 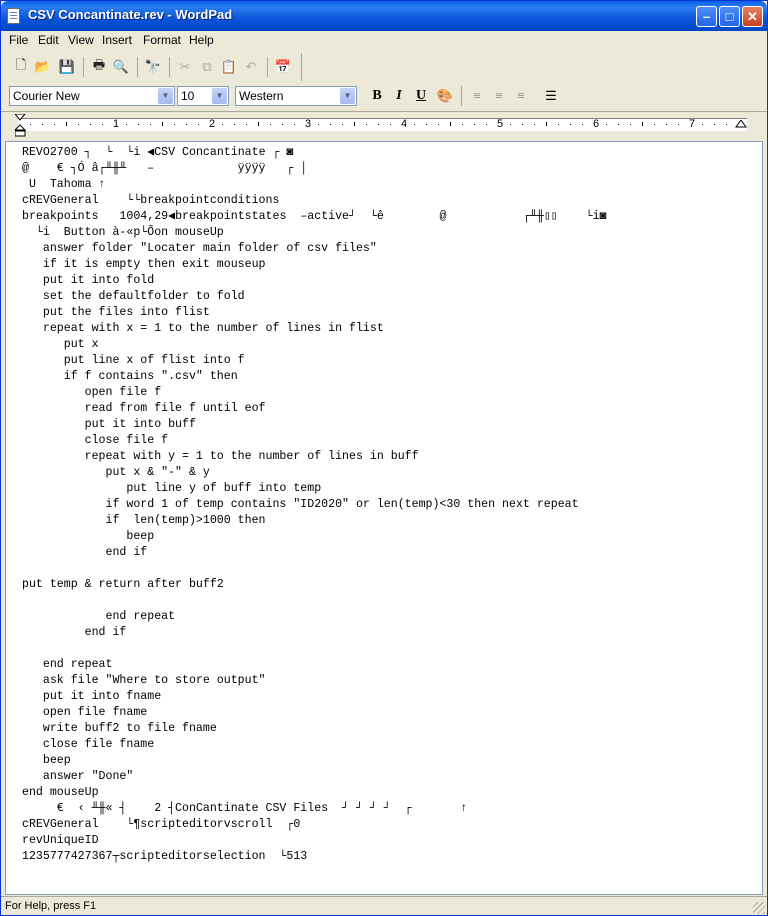 I want to click on document-line: put it into fname, so click(x=92, y=696).